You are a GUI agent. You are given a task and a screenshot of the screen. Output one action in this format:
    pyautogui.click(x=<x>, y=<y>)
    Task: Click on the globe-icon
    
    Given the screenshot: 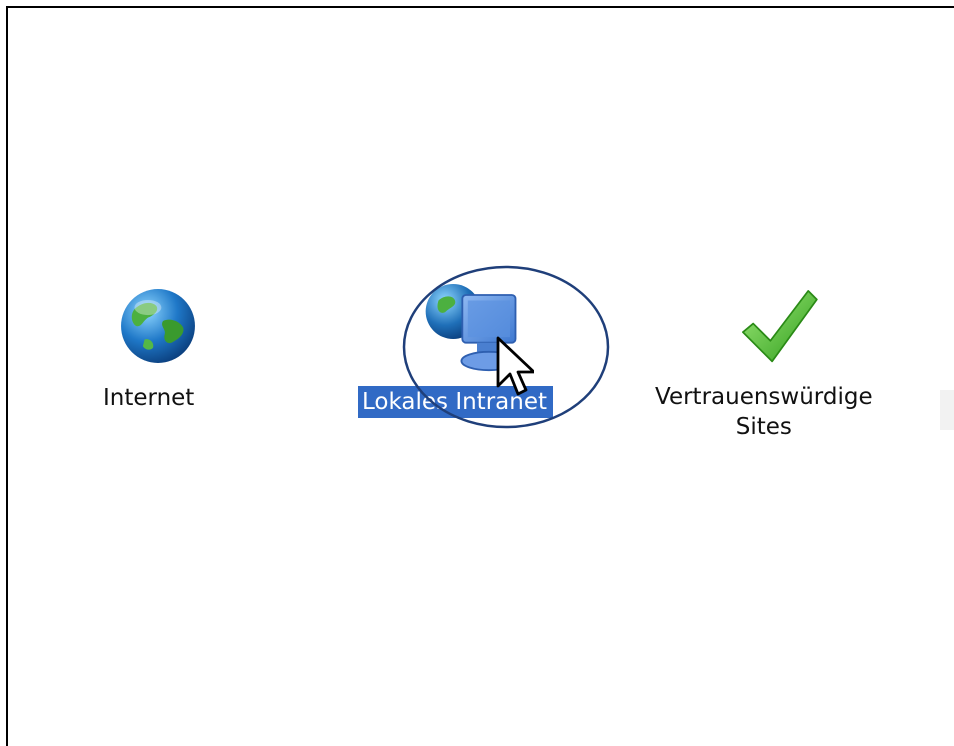 What is the action you would take?
    pyautogui.click(x=158, y=326)
    